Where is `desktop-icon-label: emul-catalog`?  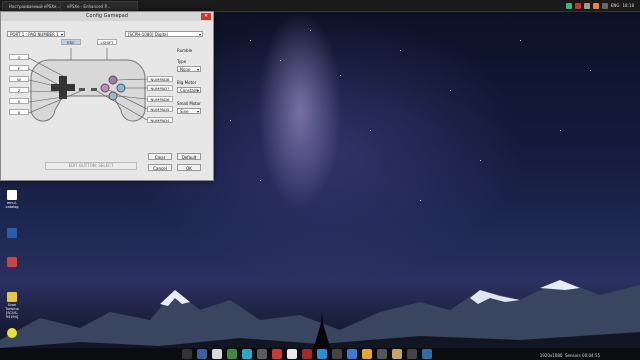
desktop-icon-label: emul-catalog is located at coordinates (12, 205).